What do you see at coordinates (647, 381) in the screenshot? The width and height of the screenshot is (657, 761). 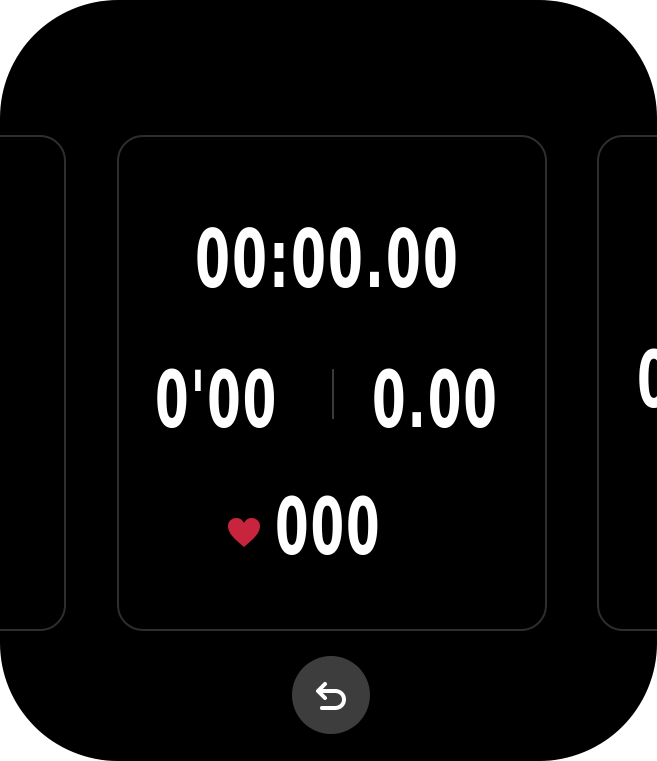 I see `next-card-value: 0` at bounding box center [647, 381].